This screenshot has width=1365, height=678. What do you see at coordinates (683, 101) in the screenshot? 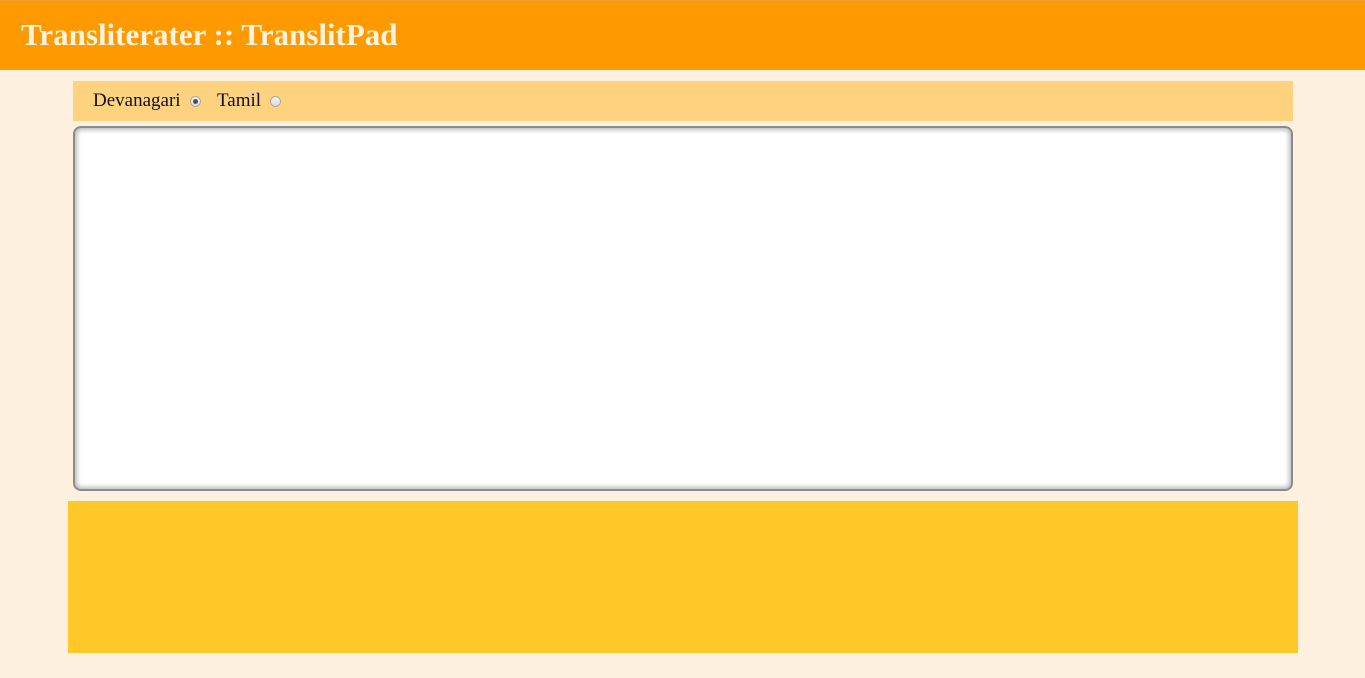
I see `script-selector-bar: Devanagari Tamil` at bounding box center [683, 101].